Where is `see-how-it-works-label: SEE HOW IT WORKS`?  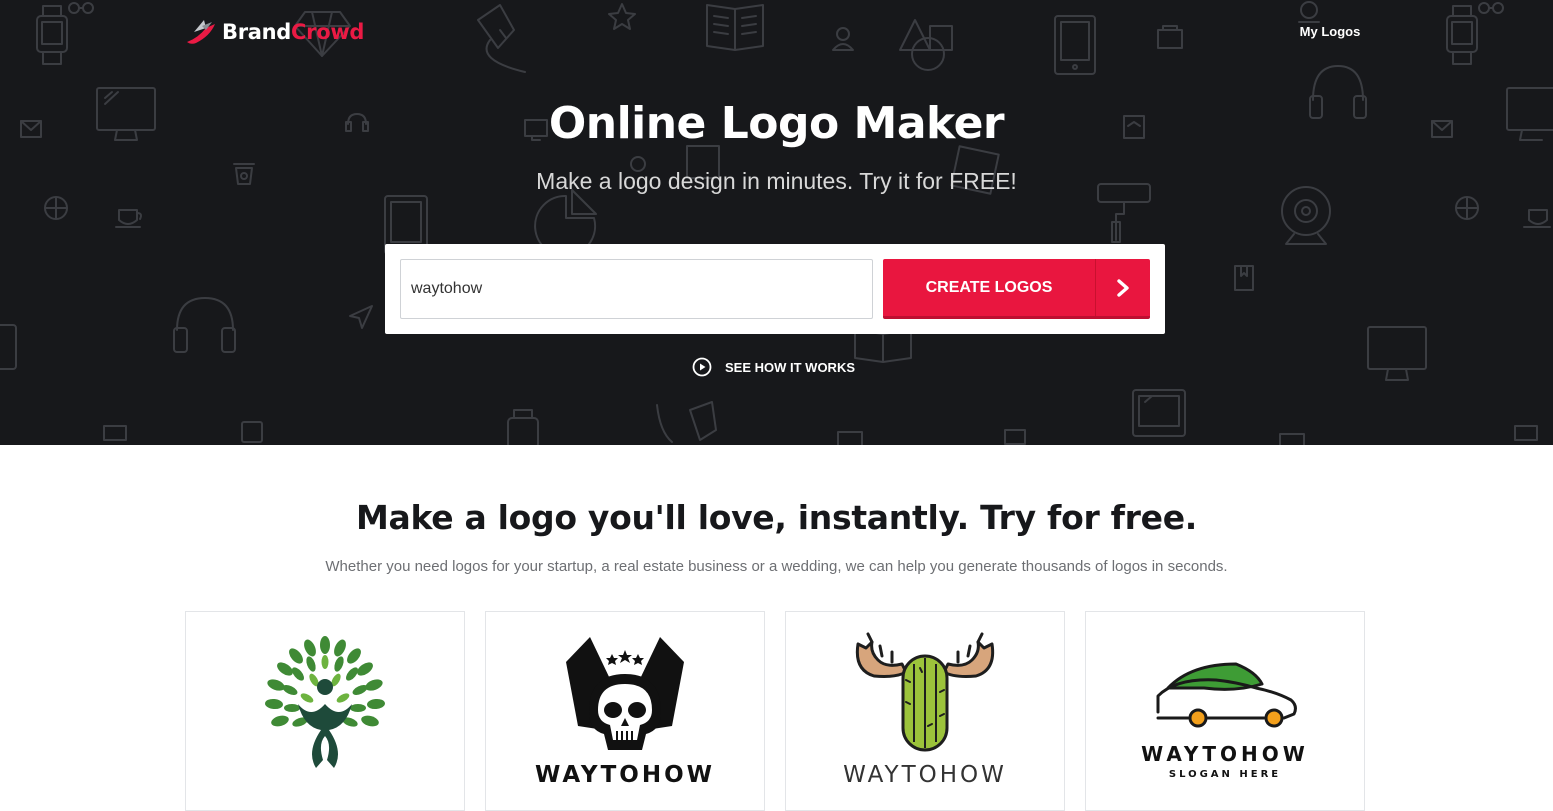 see-how-it-works-label: SEE HOW IT WORKS is located at coordinates (790, 367).